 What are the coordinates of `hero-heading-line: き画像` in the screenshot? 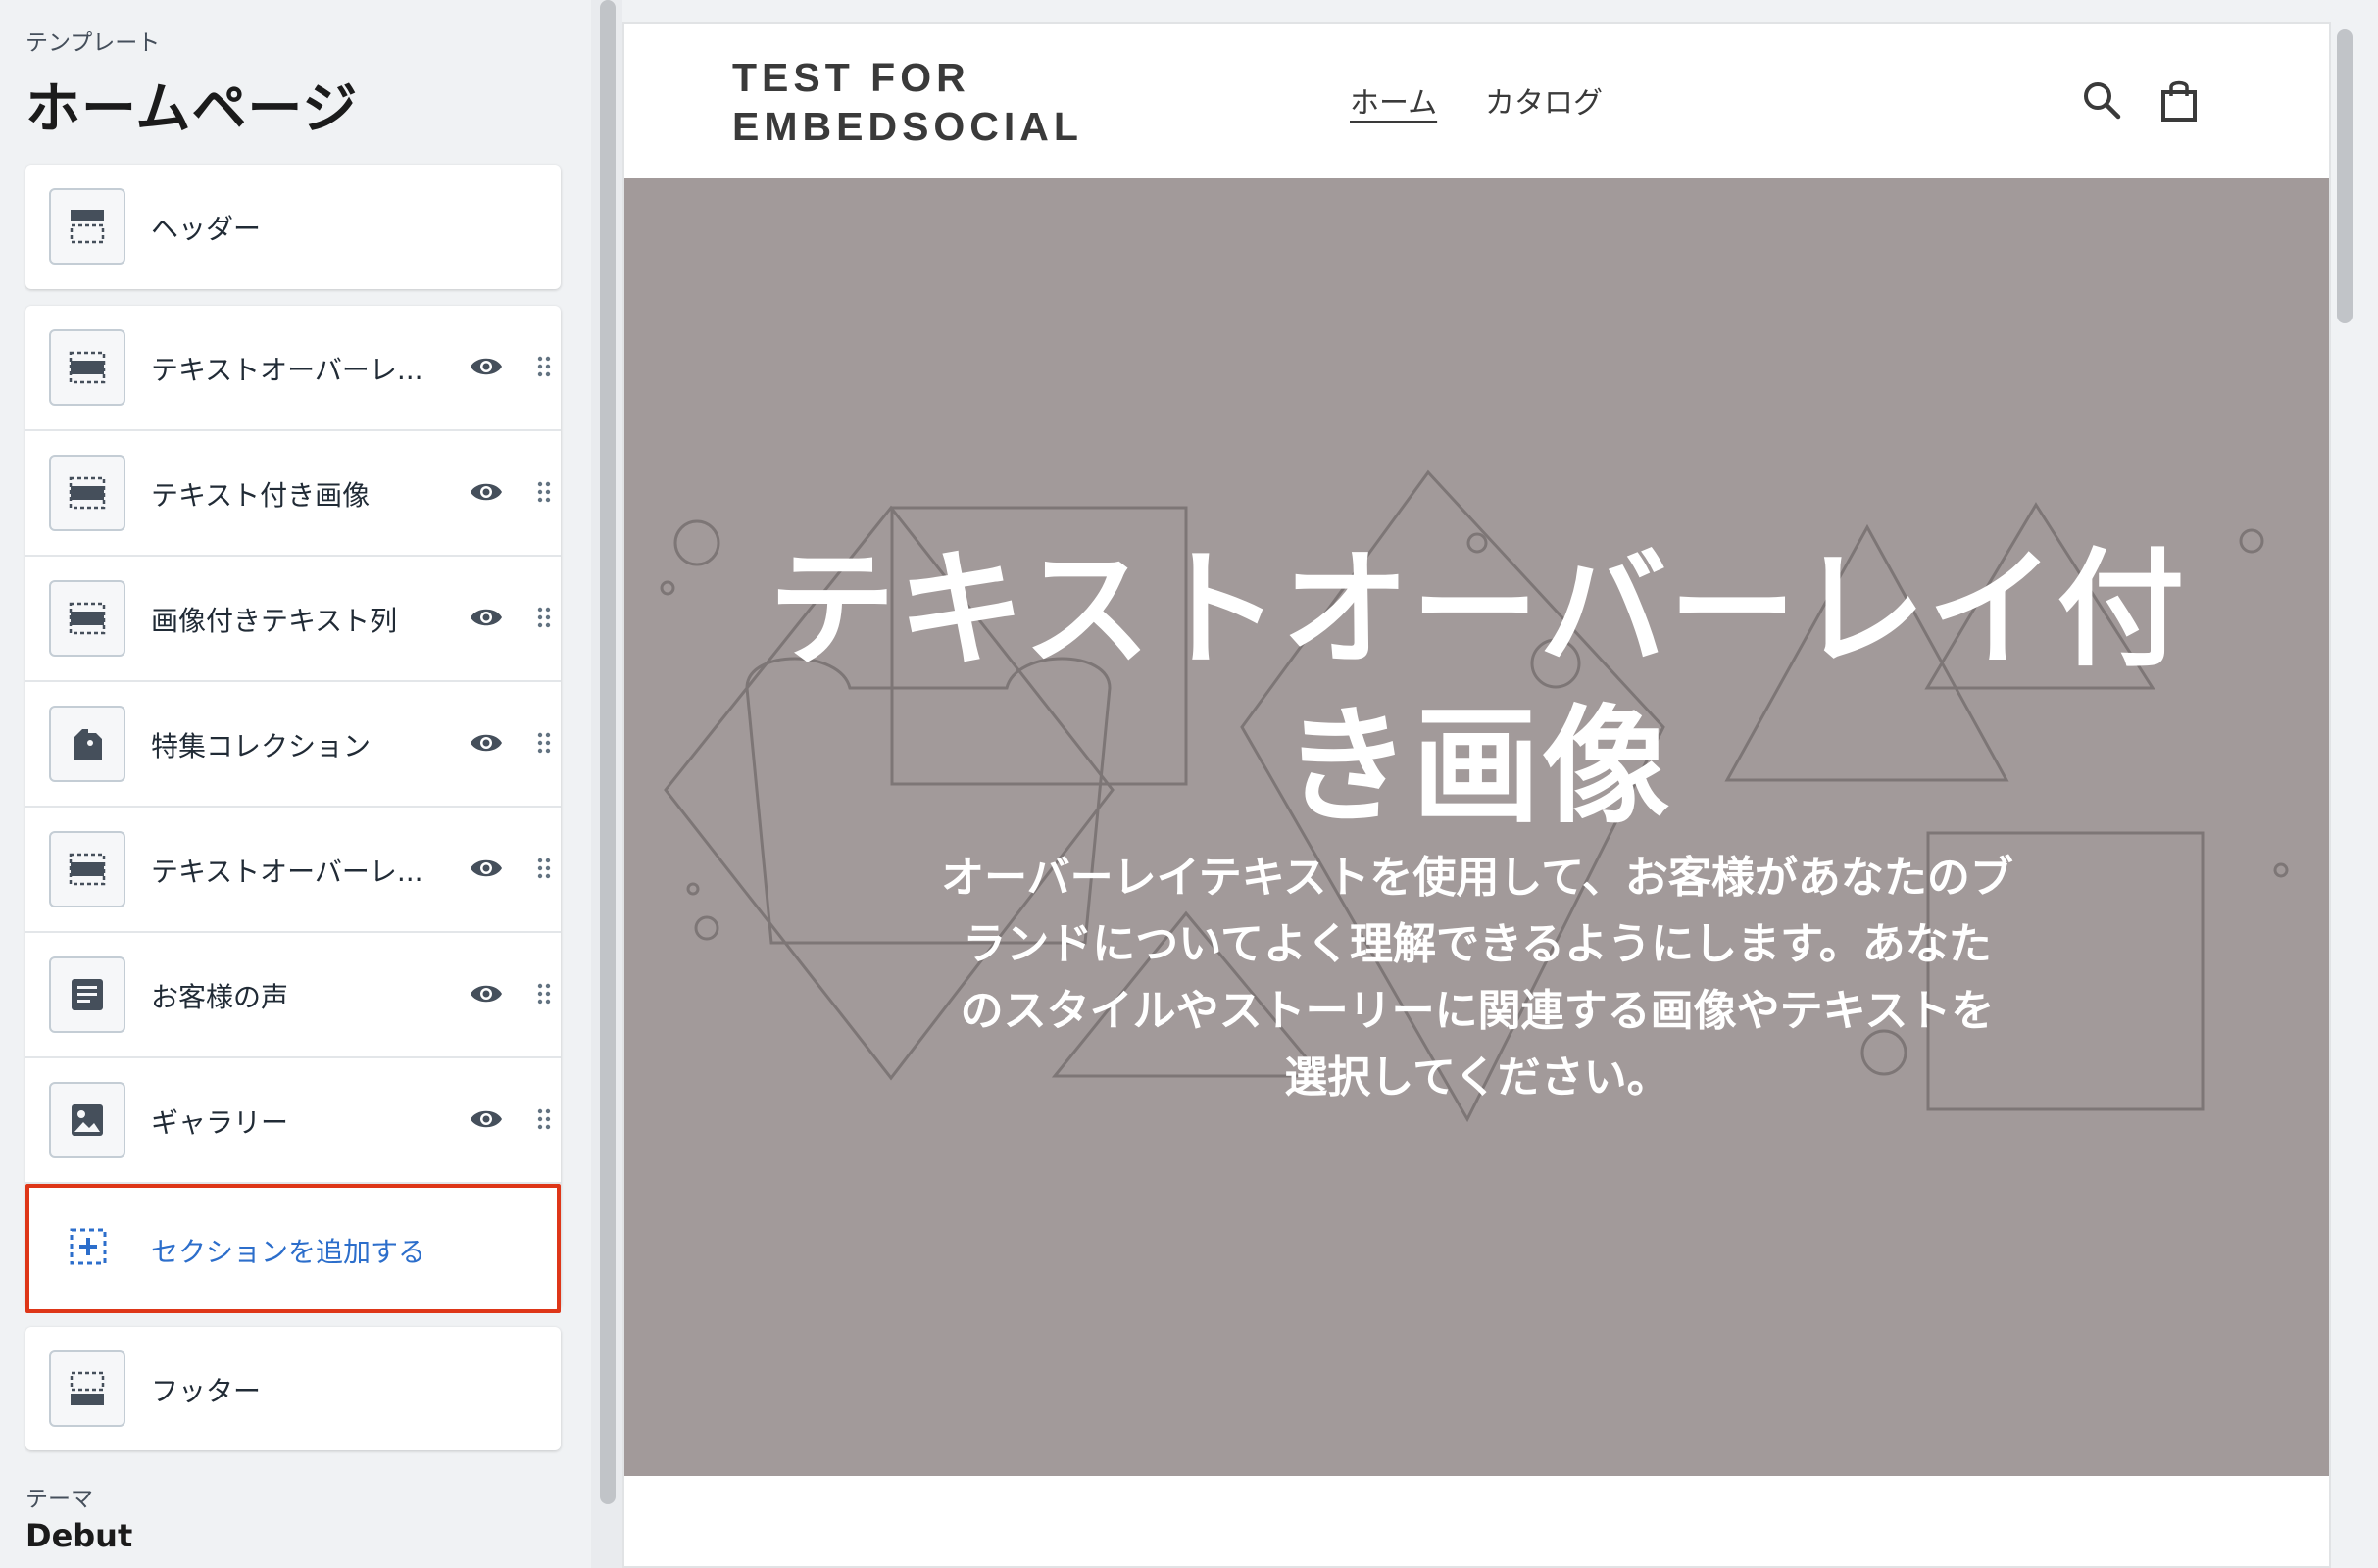 It's located at (1477, 766).